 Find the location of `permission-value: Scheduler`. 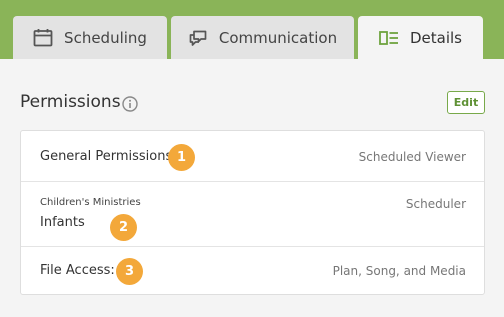

permission-value: Scheduler is located at coordinates (435, 204).